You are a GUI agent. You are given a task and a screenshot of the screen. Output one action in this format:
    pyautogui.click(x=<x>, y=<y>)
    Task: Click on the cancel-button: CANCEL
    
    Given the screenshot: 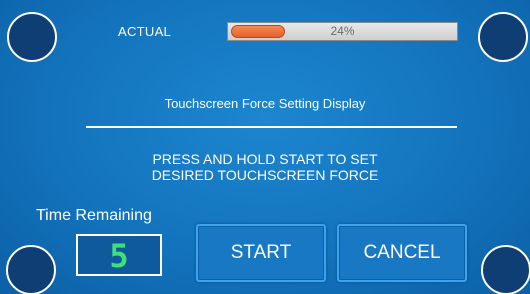 What is the action you would take?
    pyautogui.click(x=402, y=253)
    